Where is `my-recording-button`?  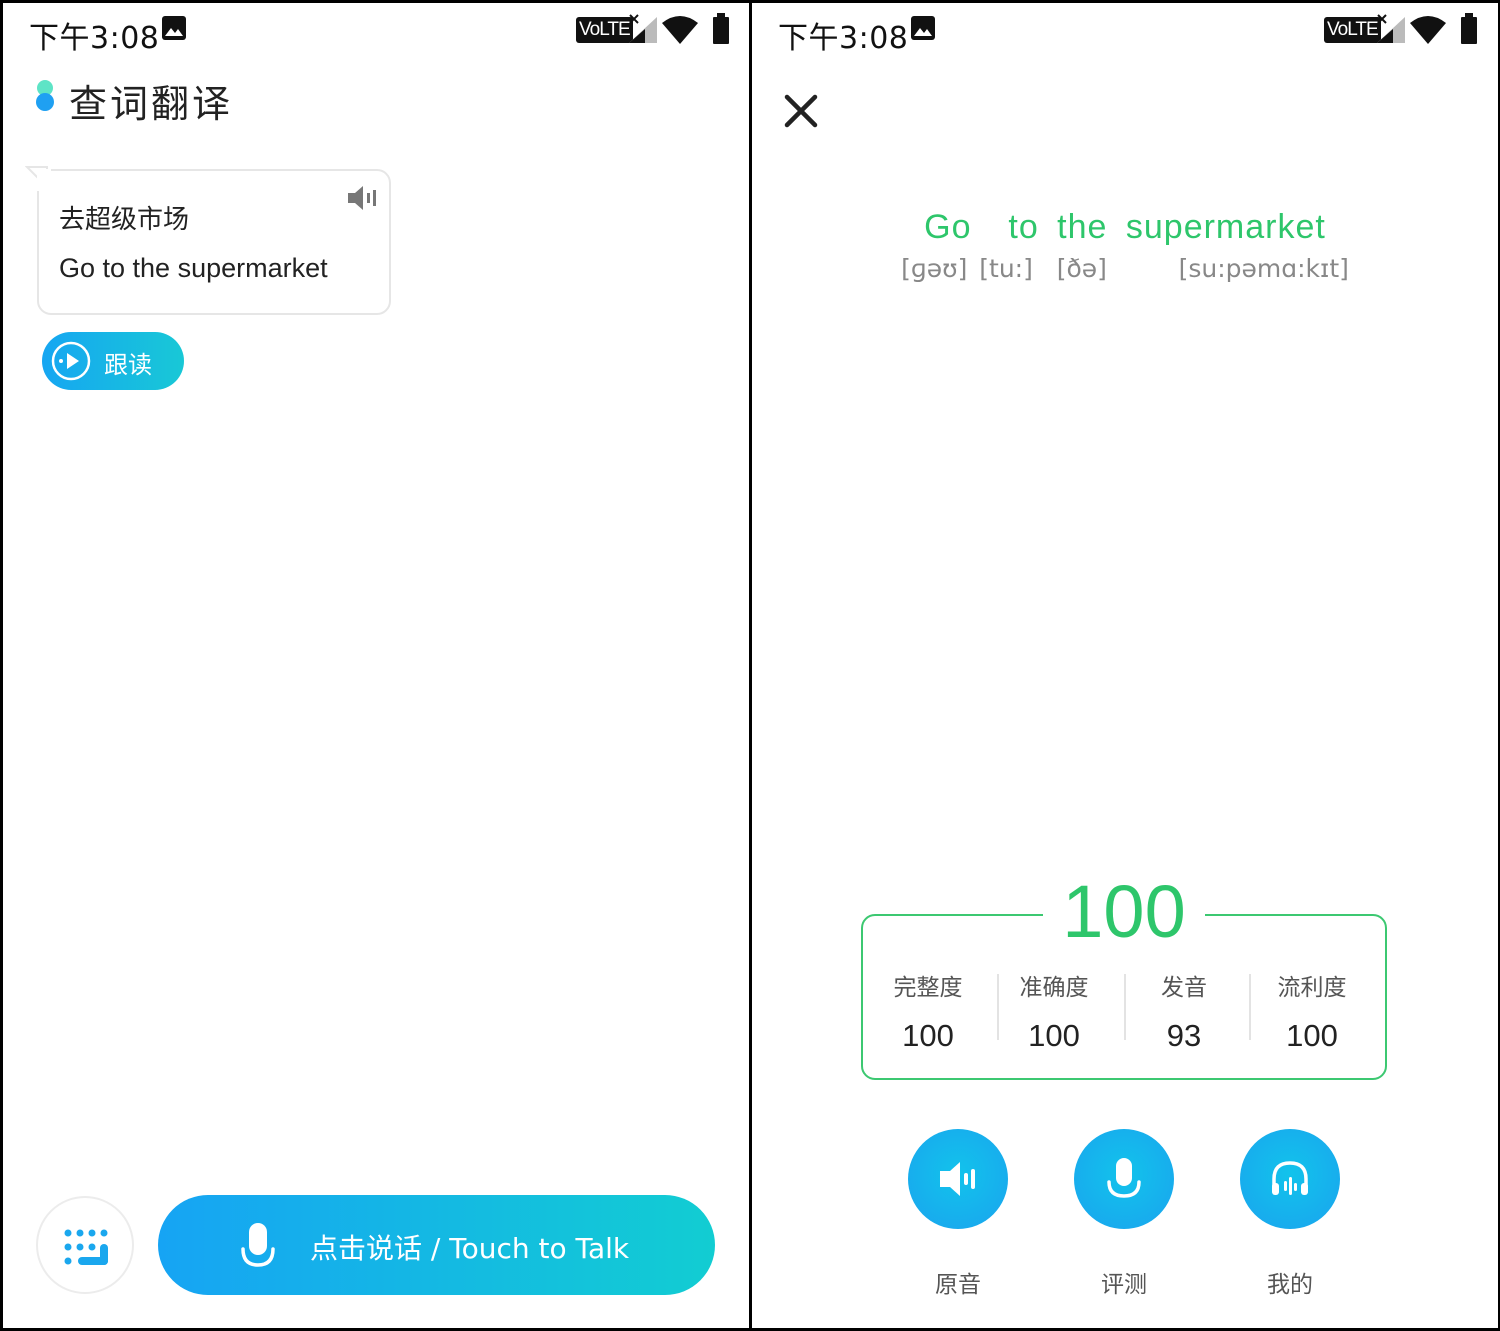
my-recording-button is located at coordinates (1290, 1179).